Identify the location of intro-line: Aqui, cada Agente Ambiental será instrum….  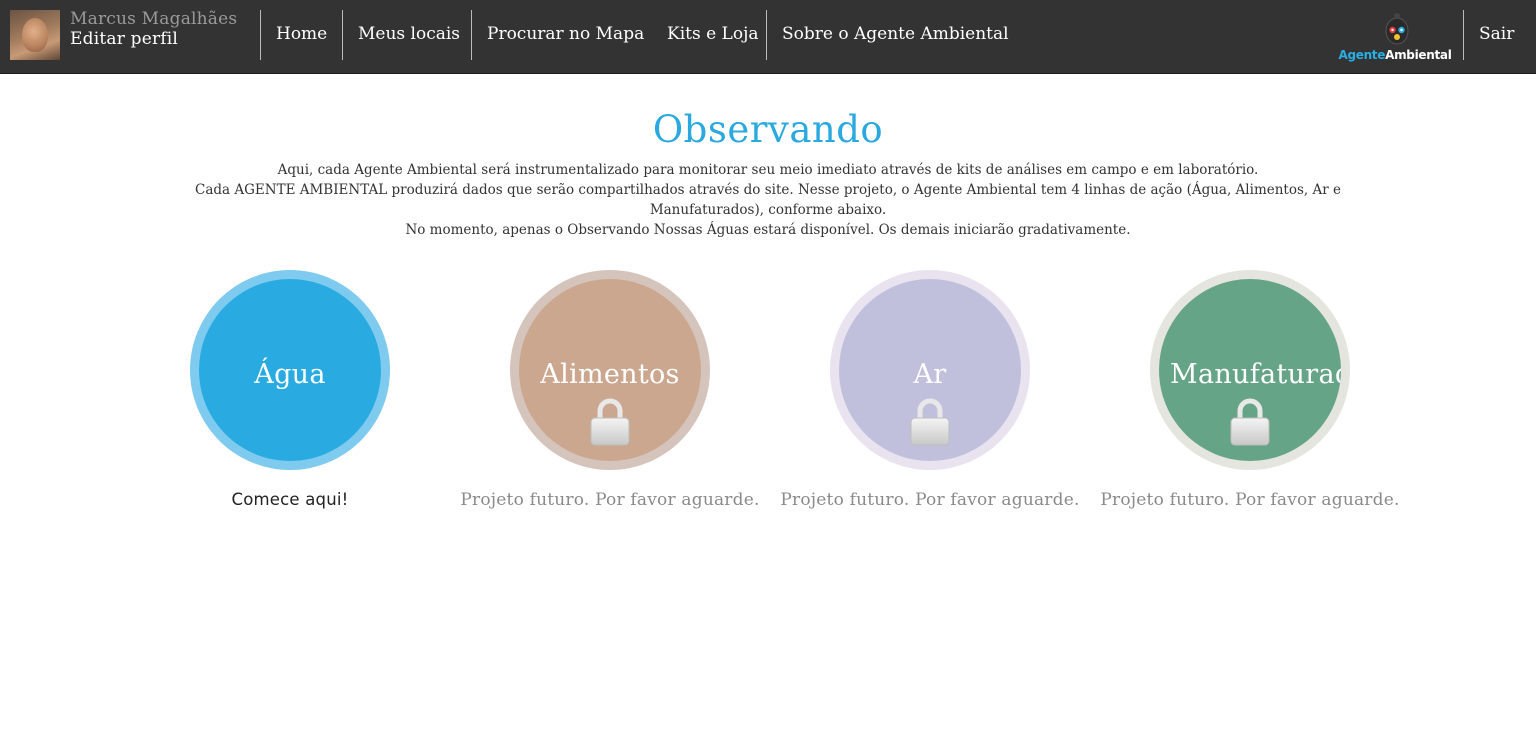
(768, 170).